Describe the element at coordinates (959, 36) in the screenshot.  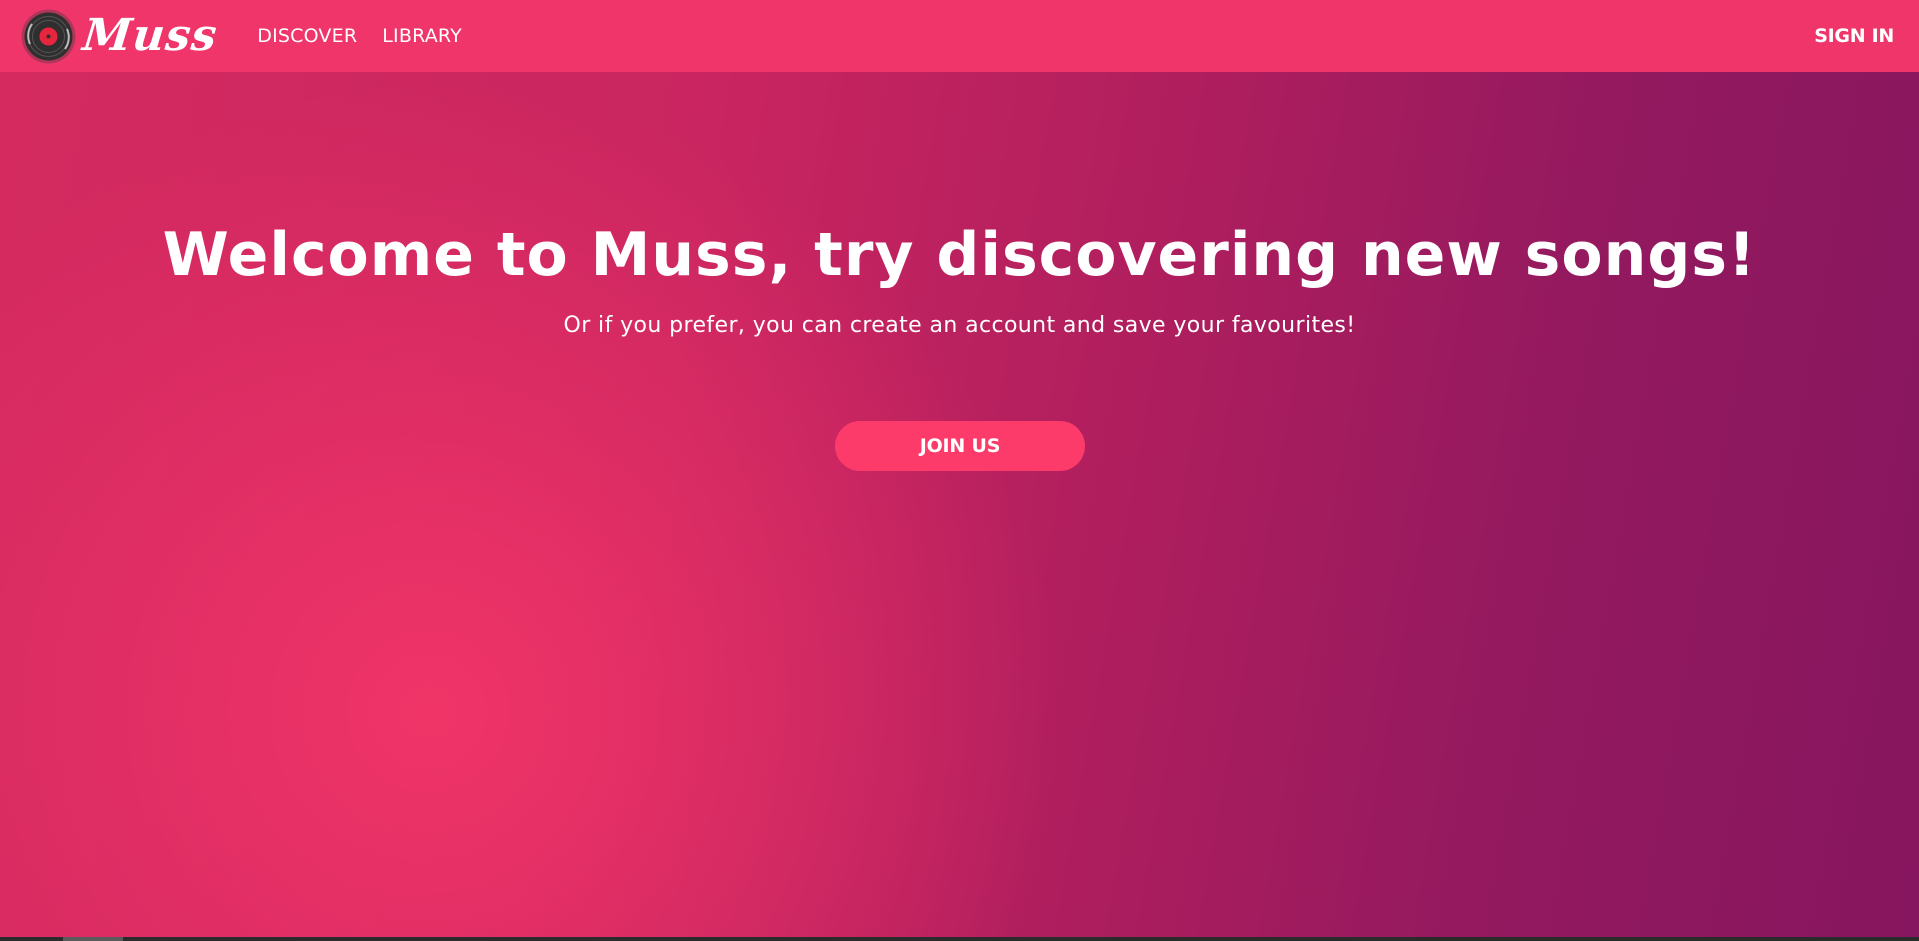
I see `top-navbar: Muss DISCOVER LIBRARY SIGN IN` at that location.